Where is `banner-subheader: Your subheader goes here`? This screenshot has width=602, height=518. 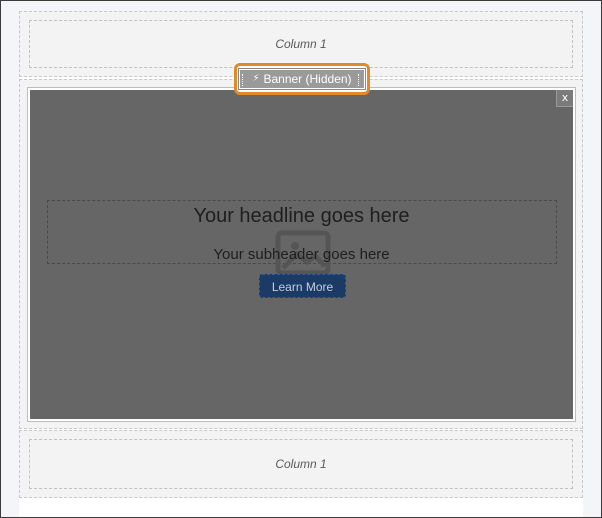
banner-subheader: Your subheader goes here is located at coordinates (301, 254).